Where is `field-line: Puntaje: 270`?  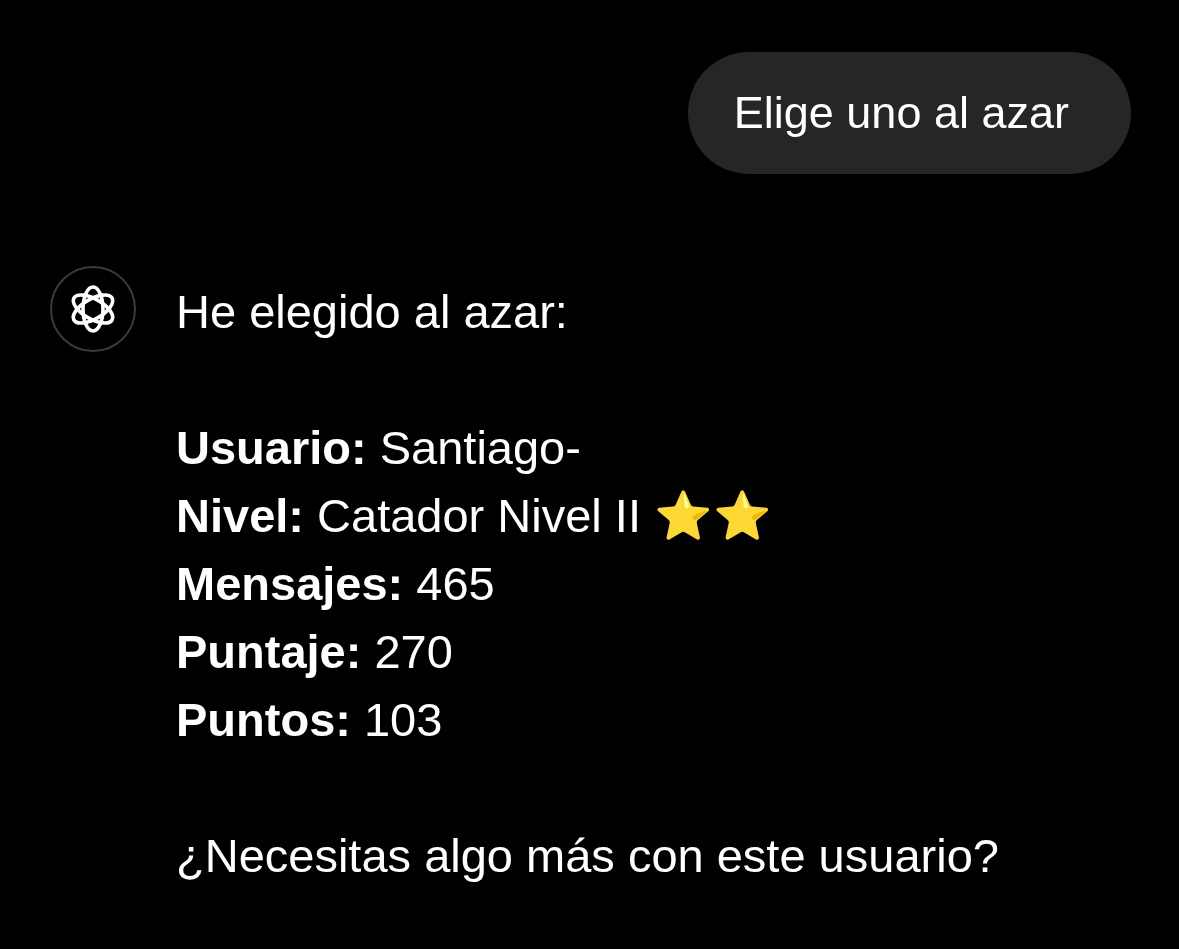
field-line: Puntaje: 270 is located at coordinates (314, 652).